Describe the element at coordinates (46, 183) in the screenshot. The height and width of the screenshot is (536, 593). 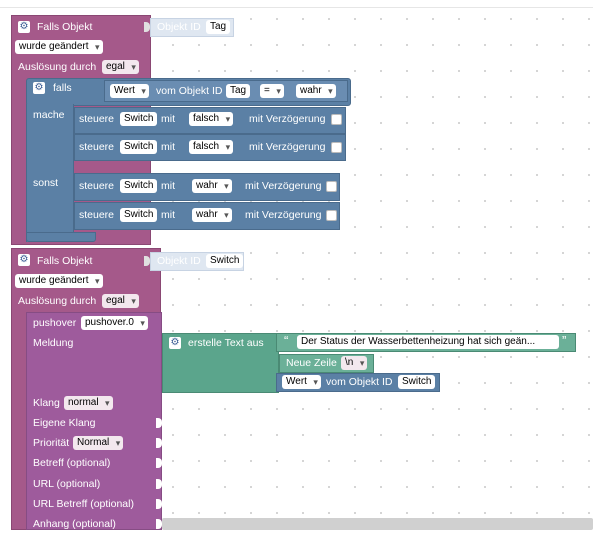
I see `sonst-label: sonst` at that location.